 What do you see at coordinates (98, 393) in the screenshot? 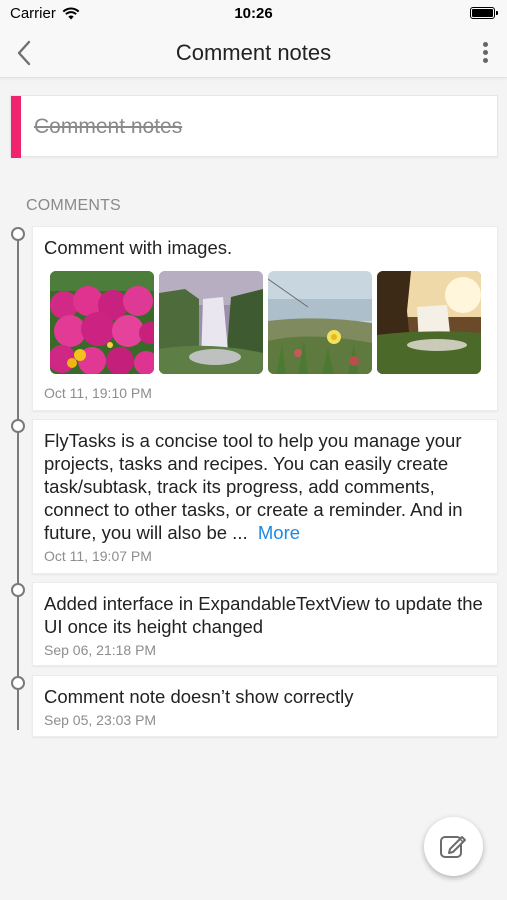
I see `comment-timestamp: Oct 11, 19:10 PM` at bounding box center [98, 393].